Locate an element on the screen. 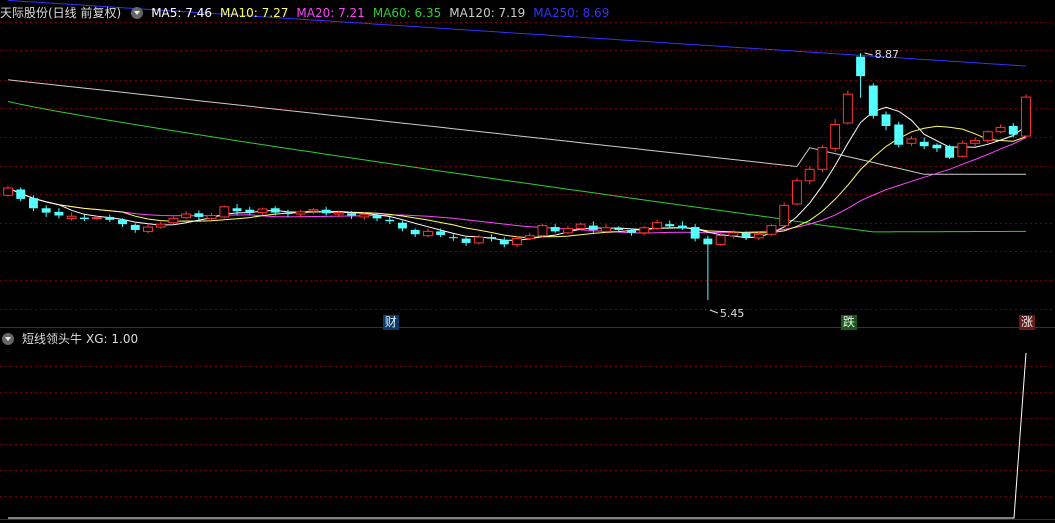  ma20-label: MA20: 7.21 is located at coordinates (330, 13).